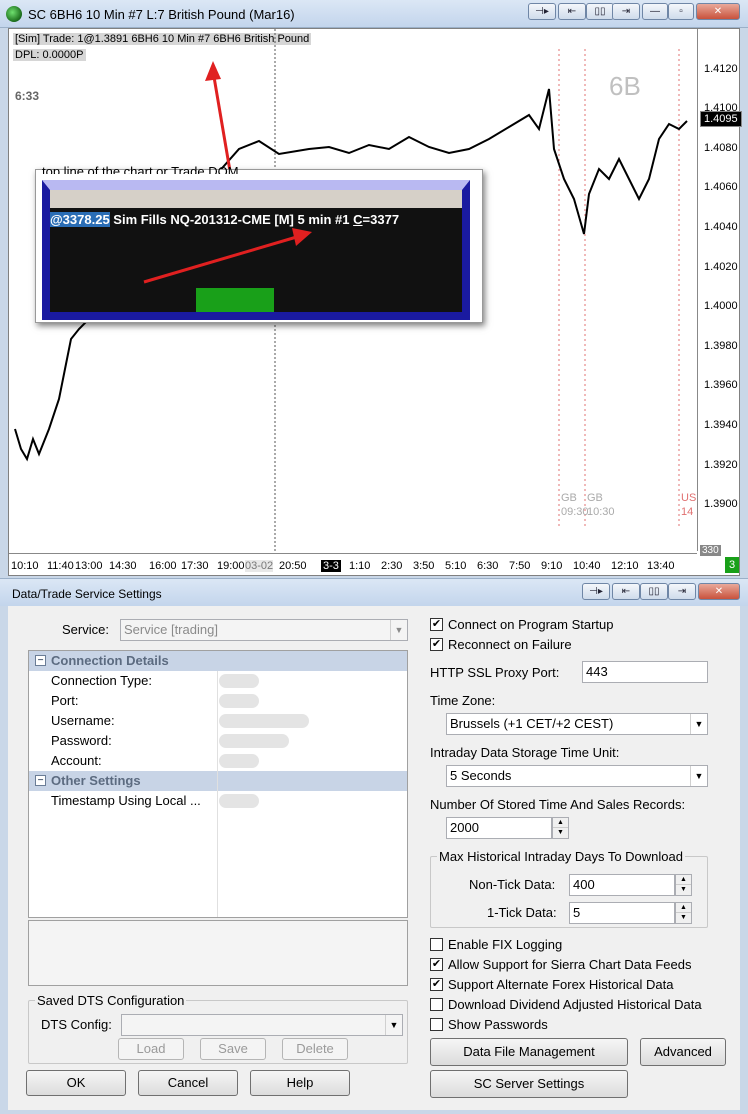  Describe the element at coordinates (188, 1083) in the screenshot. I see `cancel-button: Cancel` at that location.